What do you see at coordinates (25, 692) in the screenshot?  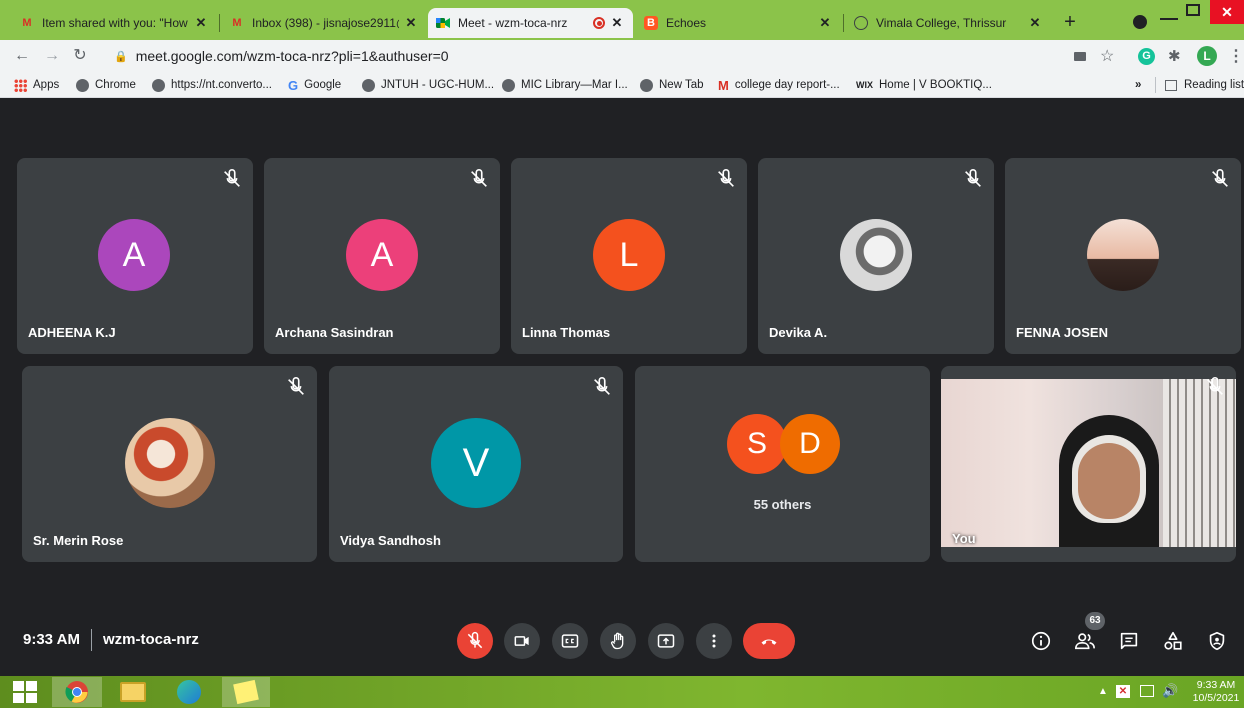 I see `start-button` at bounding box center [25, 692].